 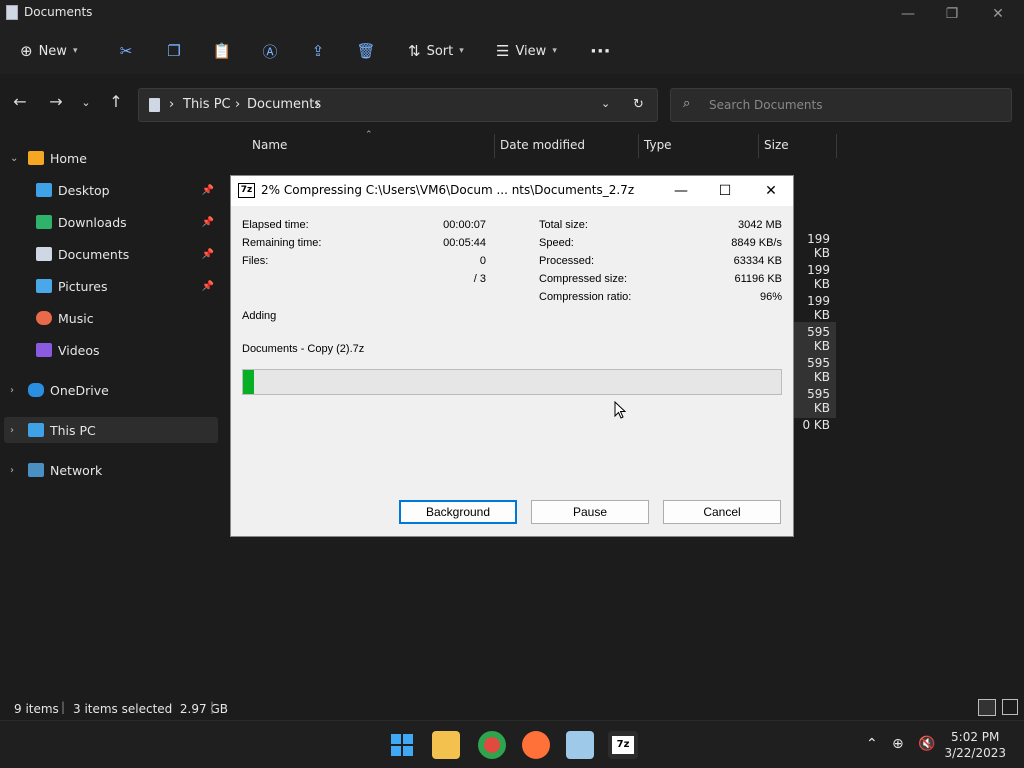 I want to click on column-type: Type, so click(x=658, y=145).